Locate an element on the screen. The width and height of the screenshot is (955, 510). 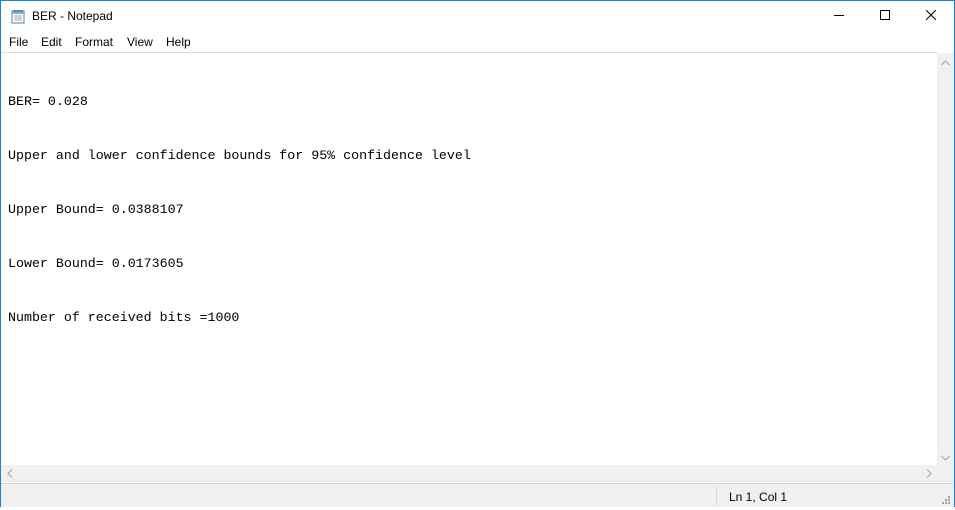
chevron-up-icon is located at coordinates (945, 62).